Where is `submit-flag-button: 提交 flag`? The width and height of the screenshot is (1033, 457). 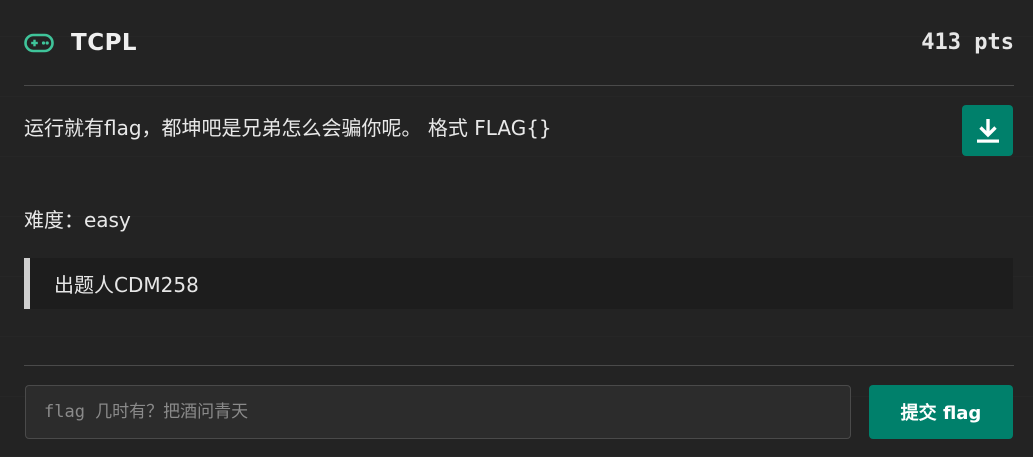 submit-flag-button: 提交 flag is located at coordinates (941, 412).